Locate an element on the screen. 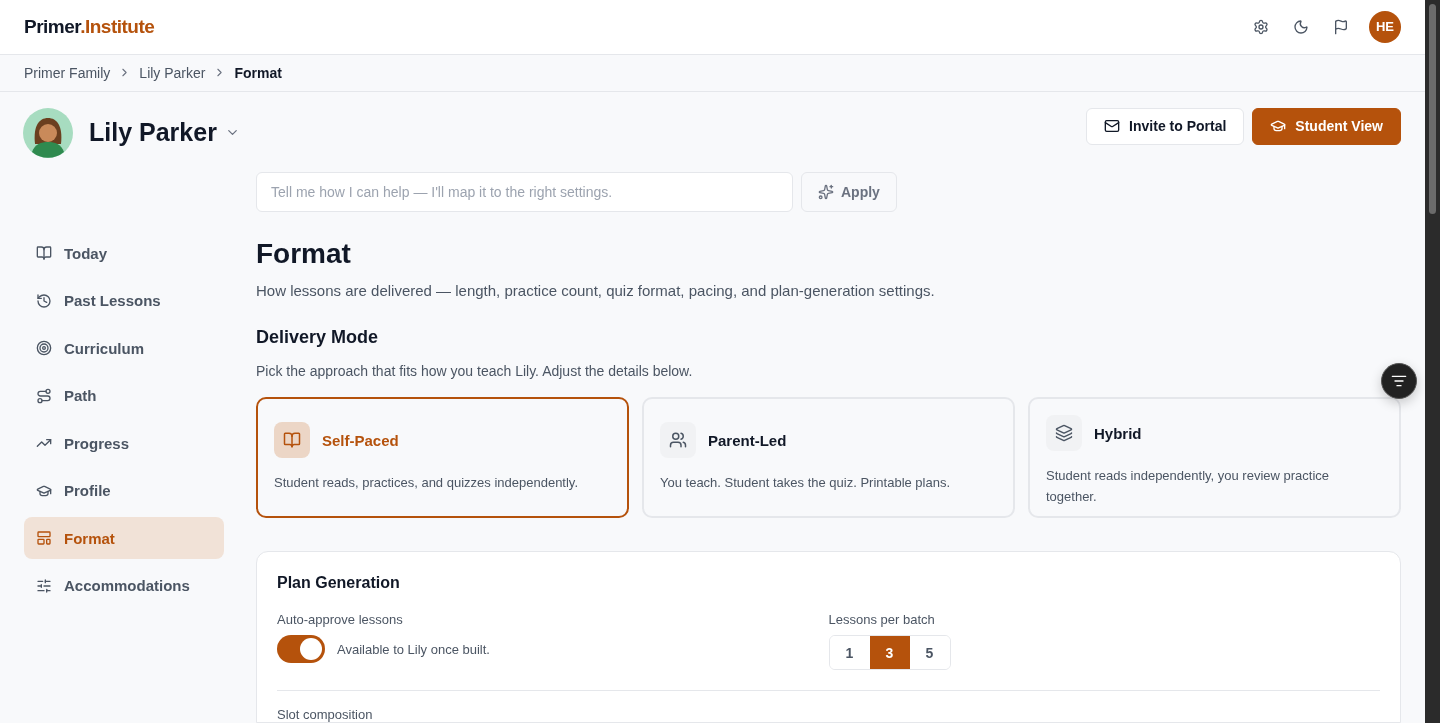 This screenshot has width=1440, height=723. layout-icon is located at coordinates (44, 538).